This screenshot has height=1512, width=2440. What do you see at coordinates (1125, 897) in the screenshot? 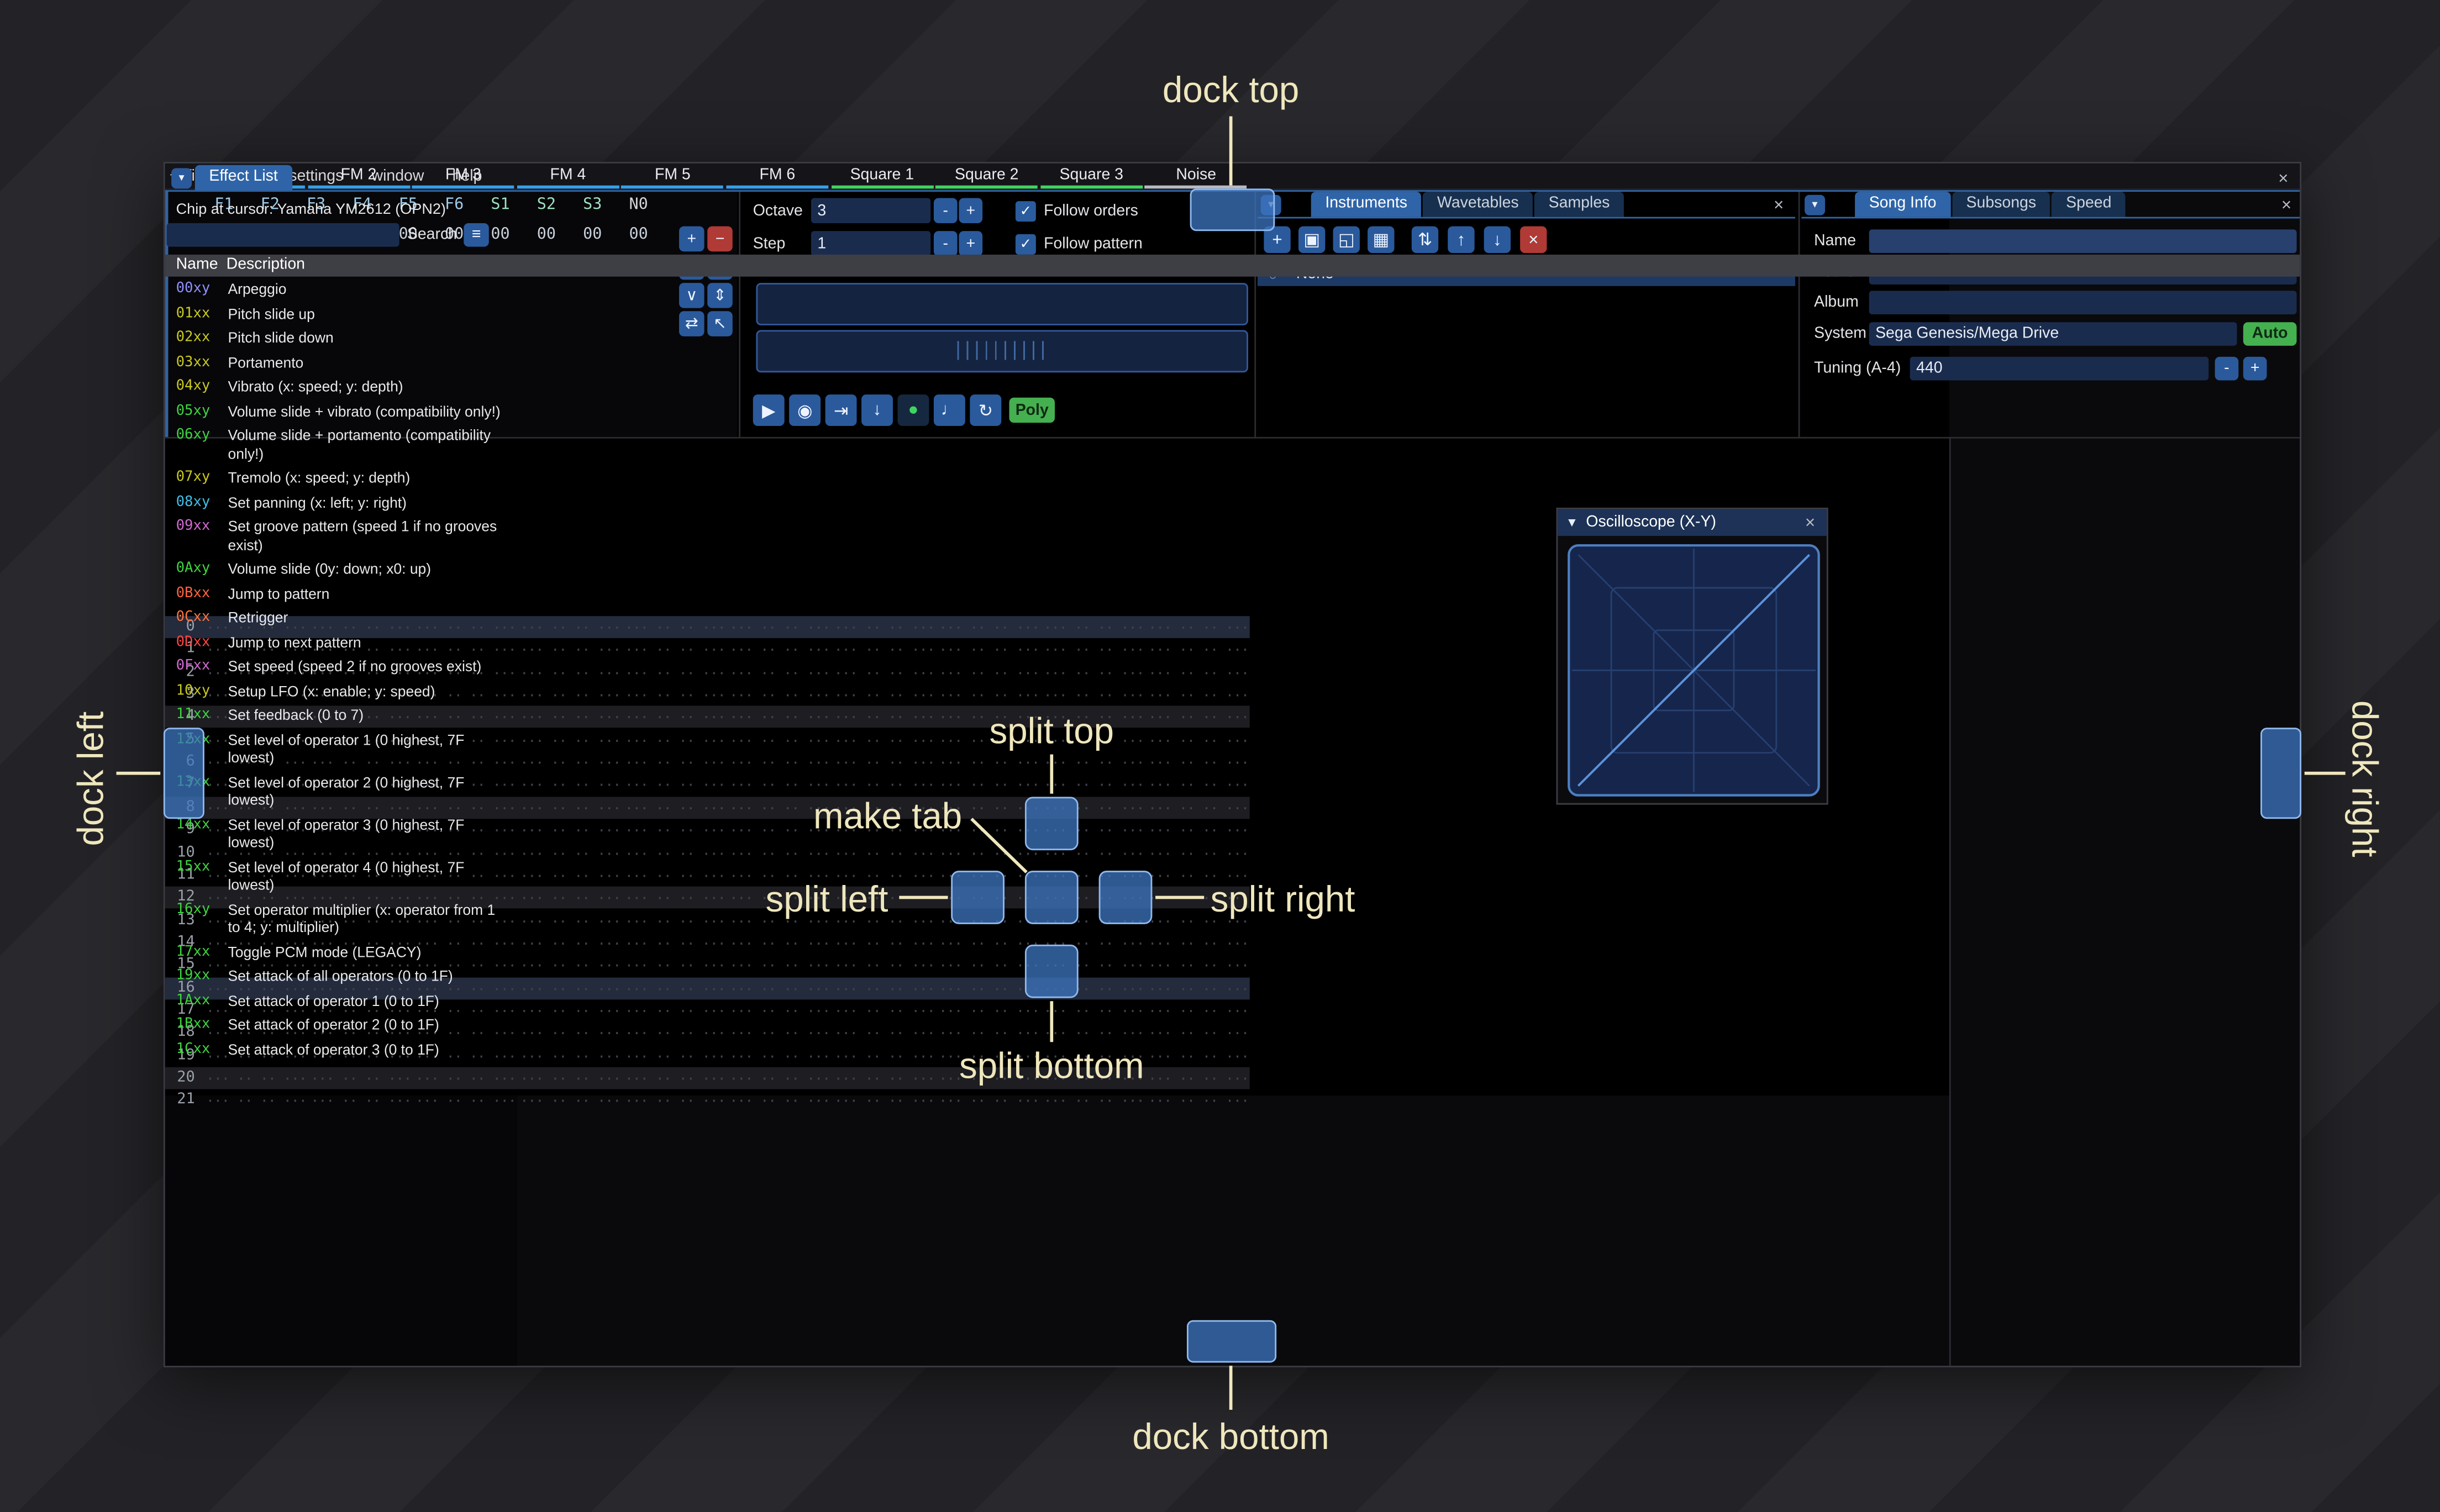
I see `split-right-target` at bounding box center [1125, 897].